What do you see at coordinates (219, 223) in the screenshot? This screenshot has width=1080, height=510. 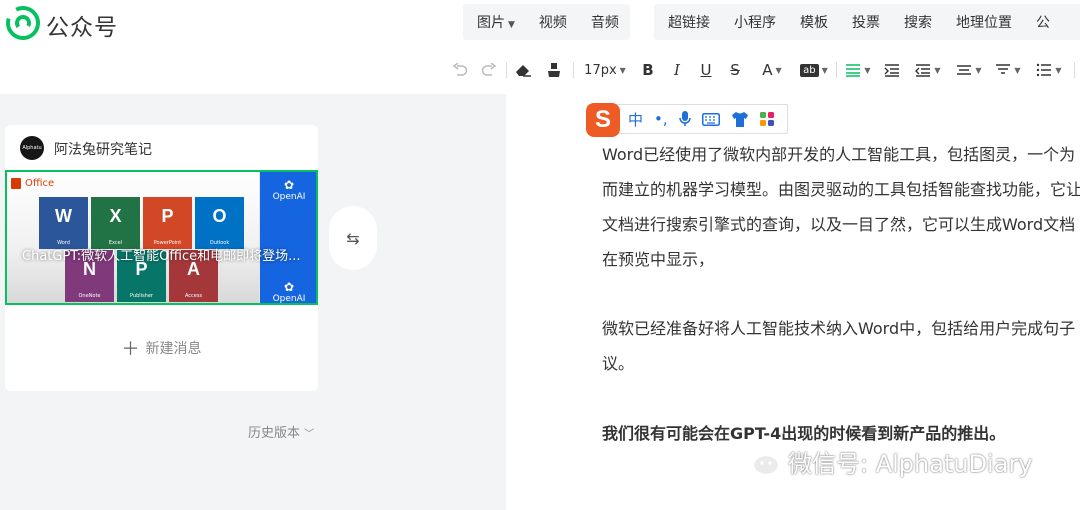 I see `outlook-tile: O Outlook` at bounding box center [219, 223].